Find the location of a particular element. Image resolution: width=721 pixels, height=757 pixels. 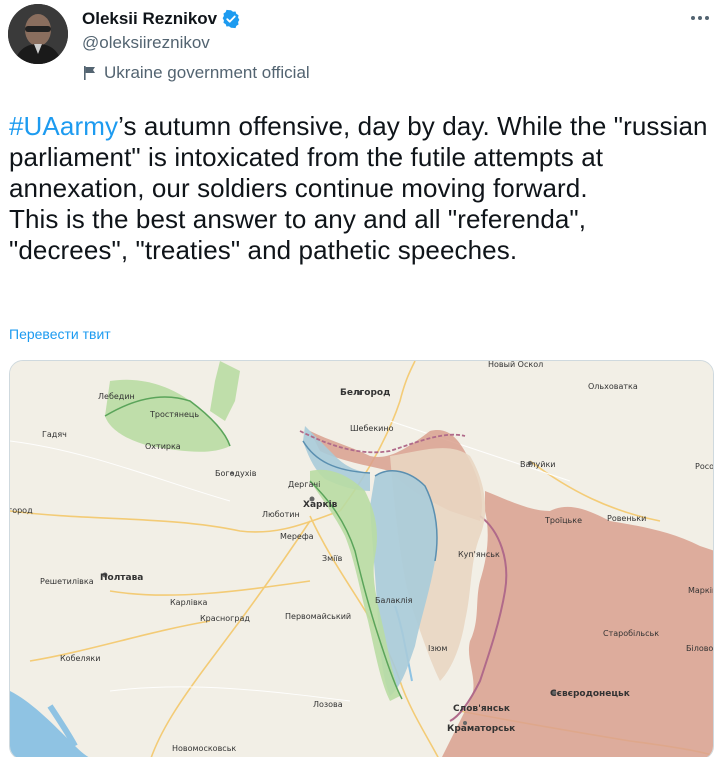

map-label-pervomaiskyi: Первомайський is located at coordinates (318, 616).